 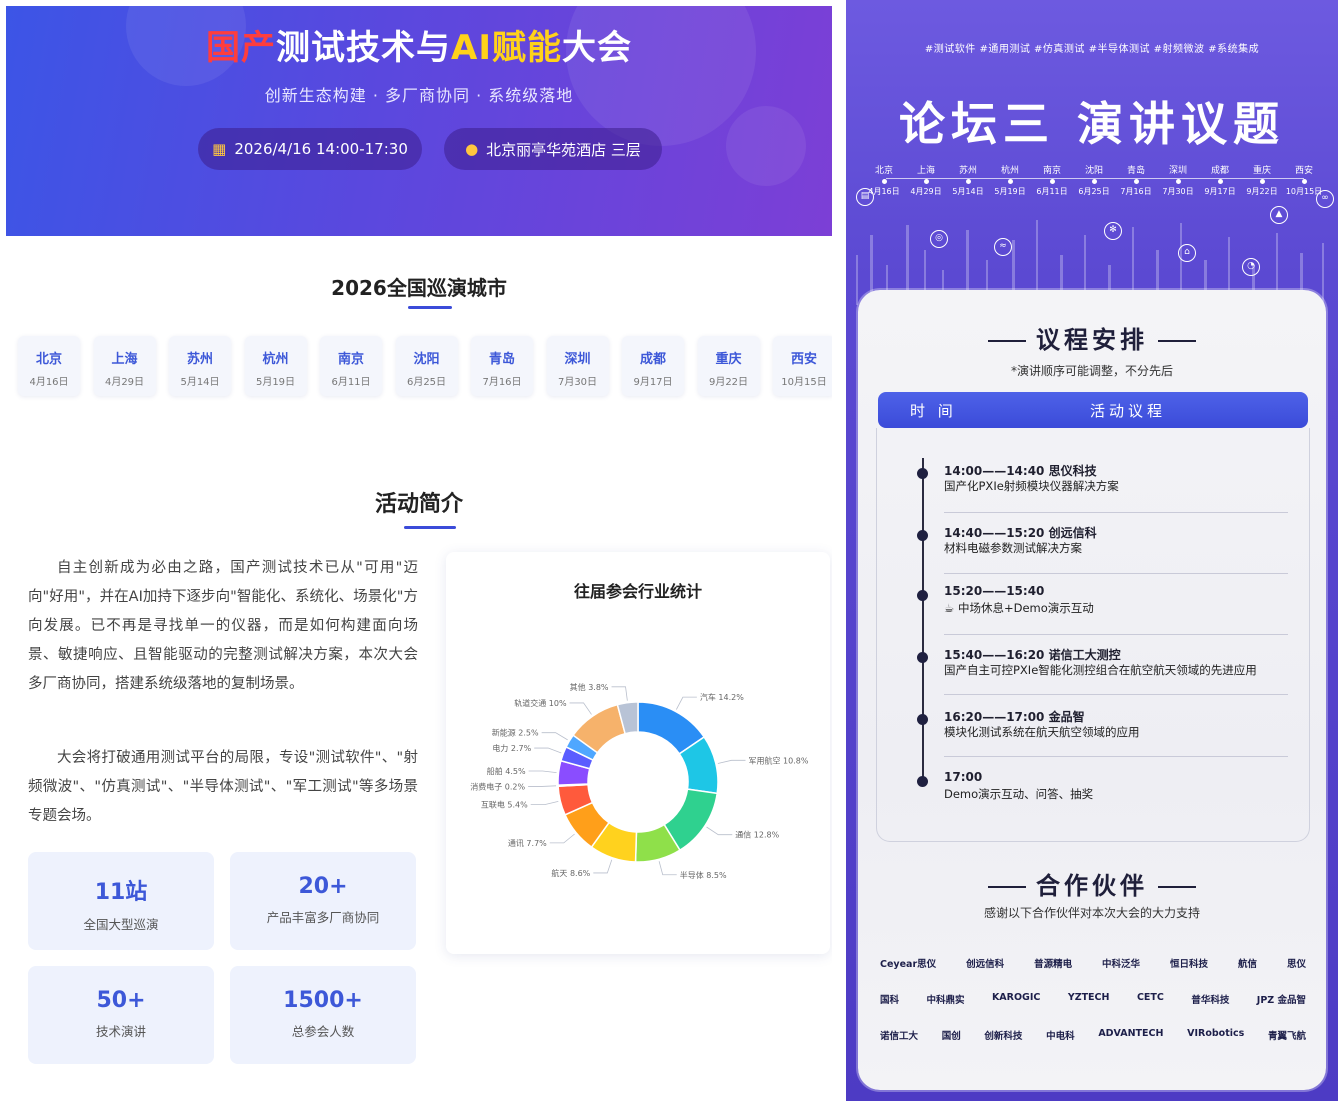 What do you see at coordinates (945, 1000) in the screenshot?
I see `partner-logo: 中科鼎实` at bounding box center [945, 1000].